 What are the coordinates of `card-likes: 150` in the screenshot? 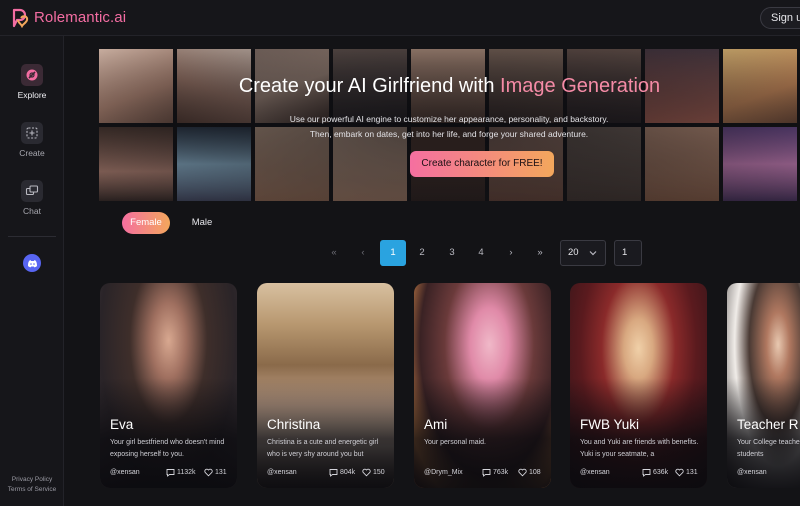 It's located at (373, 472).